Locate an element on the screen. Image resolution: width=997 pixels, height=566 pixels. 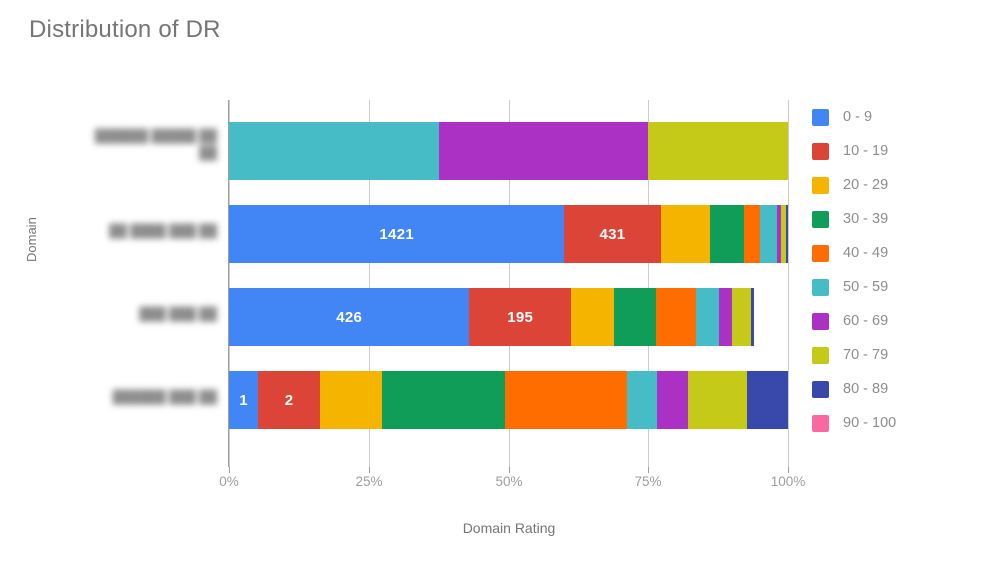
bar-segment-value: 431 is located at coordinates (612, 234).